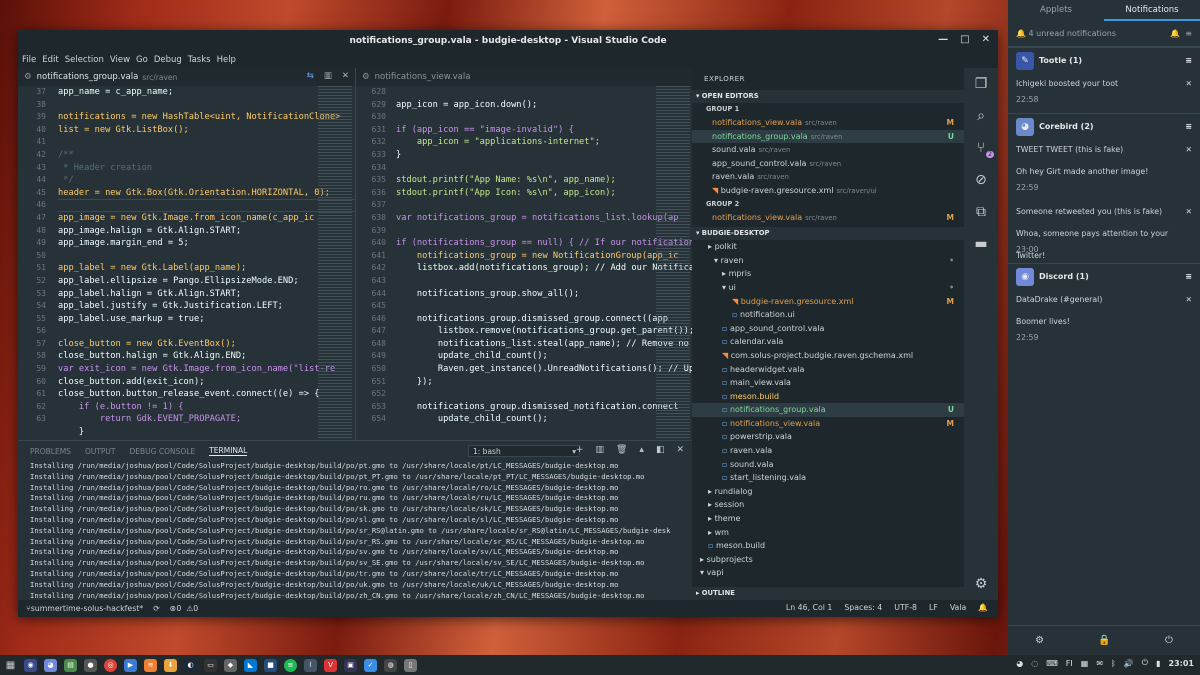 The width and height of the screenshot is (1200, 675). Describe the element at coordinates (981, 116) in the screenshot. I see `search-icon: ⌕` at that location.